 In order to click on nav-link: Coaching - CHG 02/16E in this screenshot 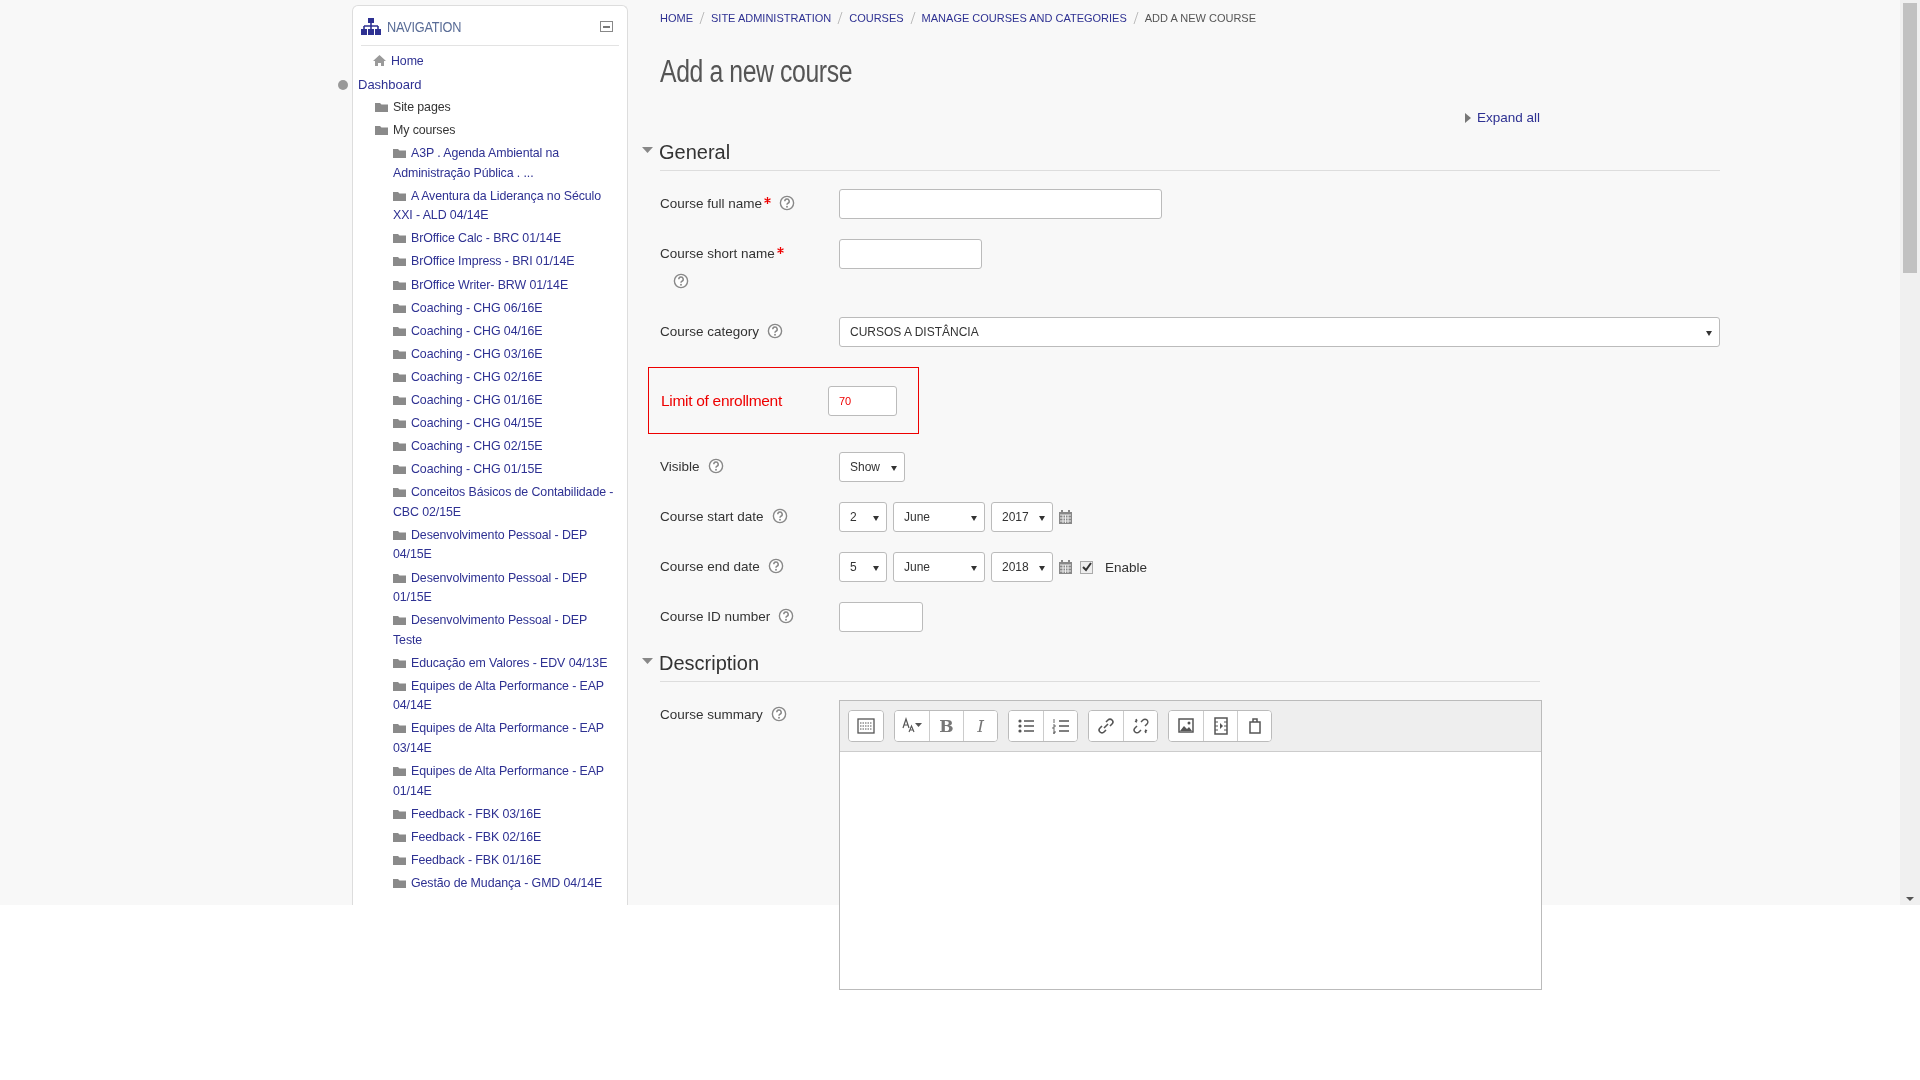, I will do `click(506, 378)`.